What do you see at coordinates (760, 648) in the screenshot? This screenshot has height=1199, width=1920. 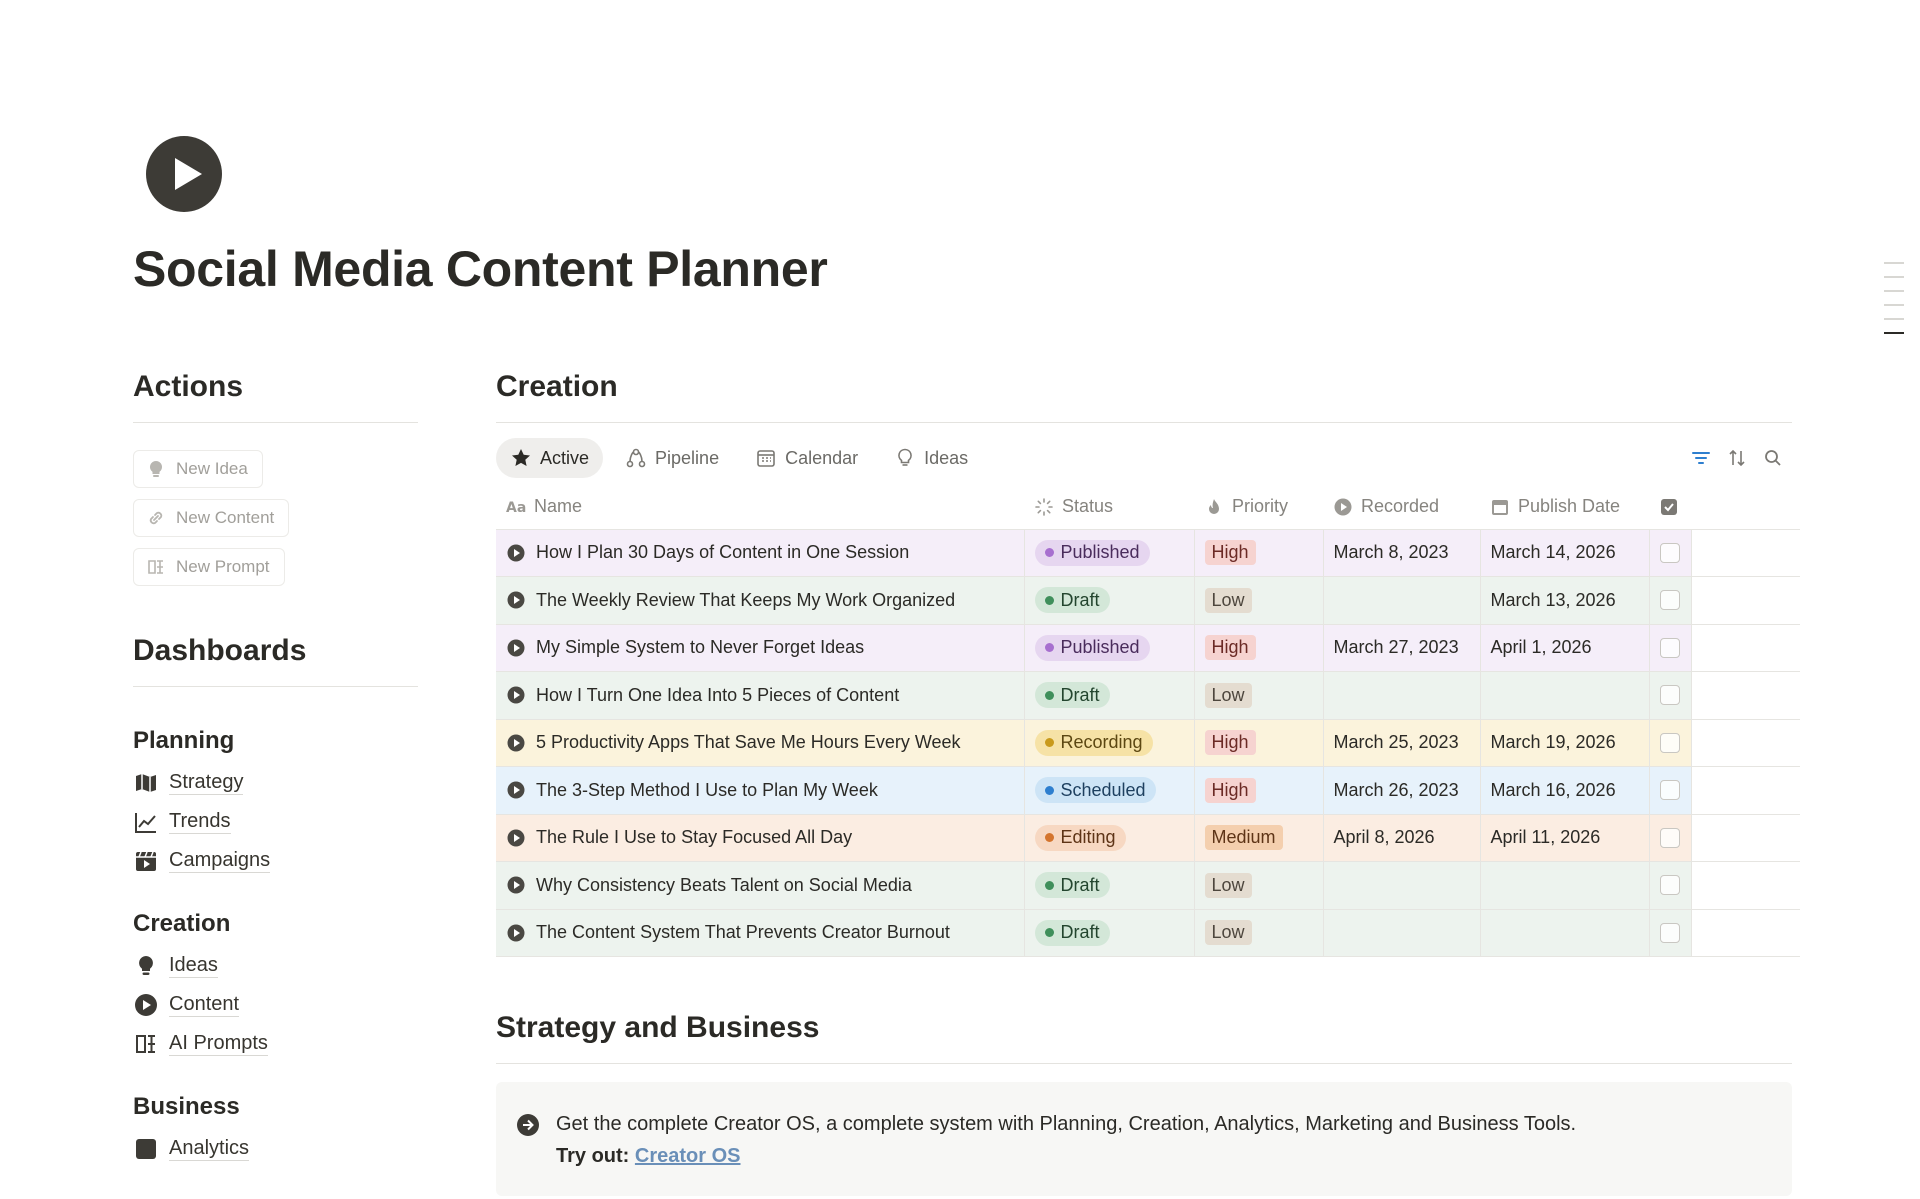 I see `name-cell: My Simple System to Never Forget Ideas` at bounding box center [760, 648].